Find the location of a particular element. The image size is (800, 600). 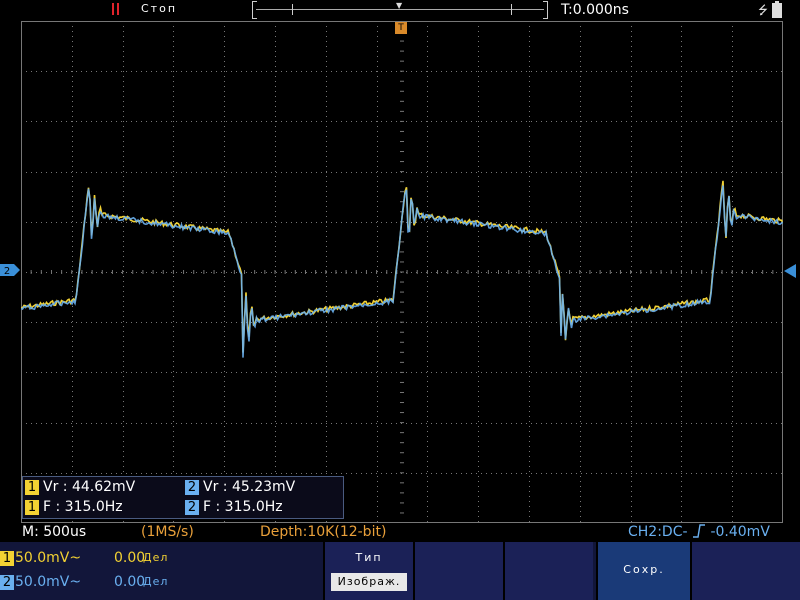

top-status-bar: Стоп ▼ T:0.000ns ⭍ is located at coordinates (400, 10).